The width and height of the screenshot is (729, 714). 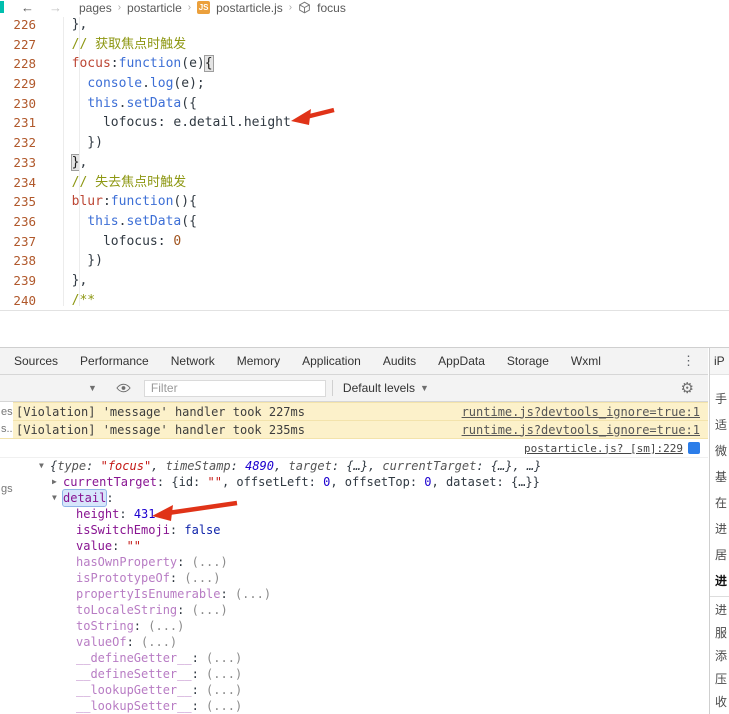 I want to click on line-number: 239, so click(x=18, y=281).